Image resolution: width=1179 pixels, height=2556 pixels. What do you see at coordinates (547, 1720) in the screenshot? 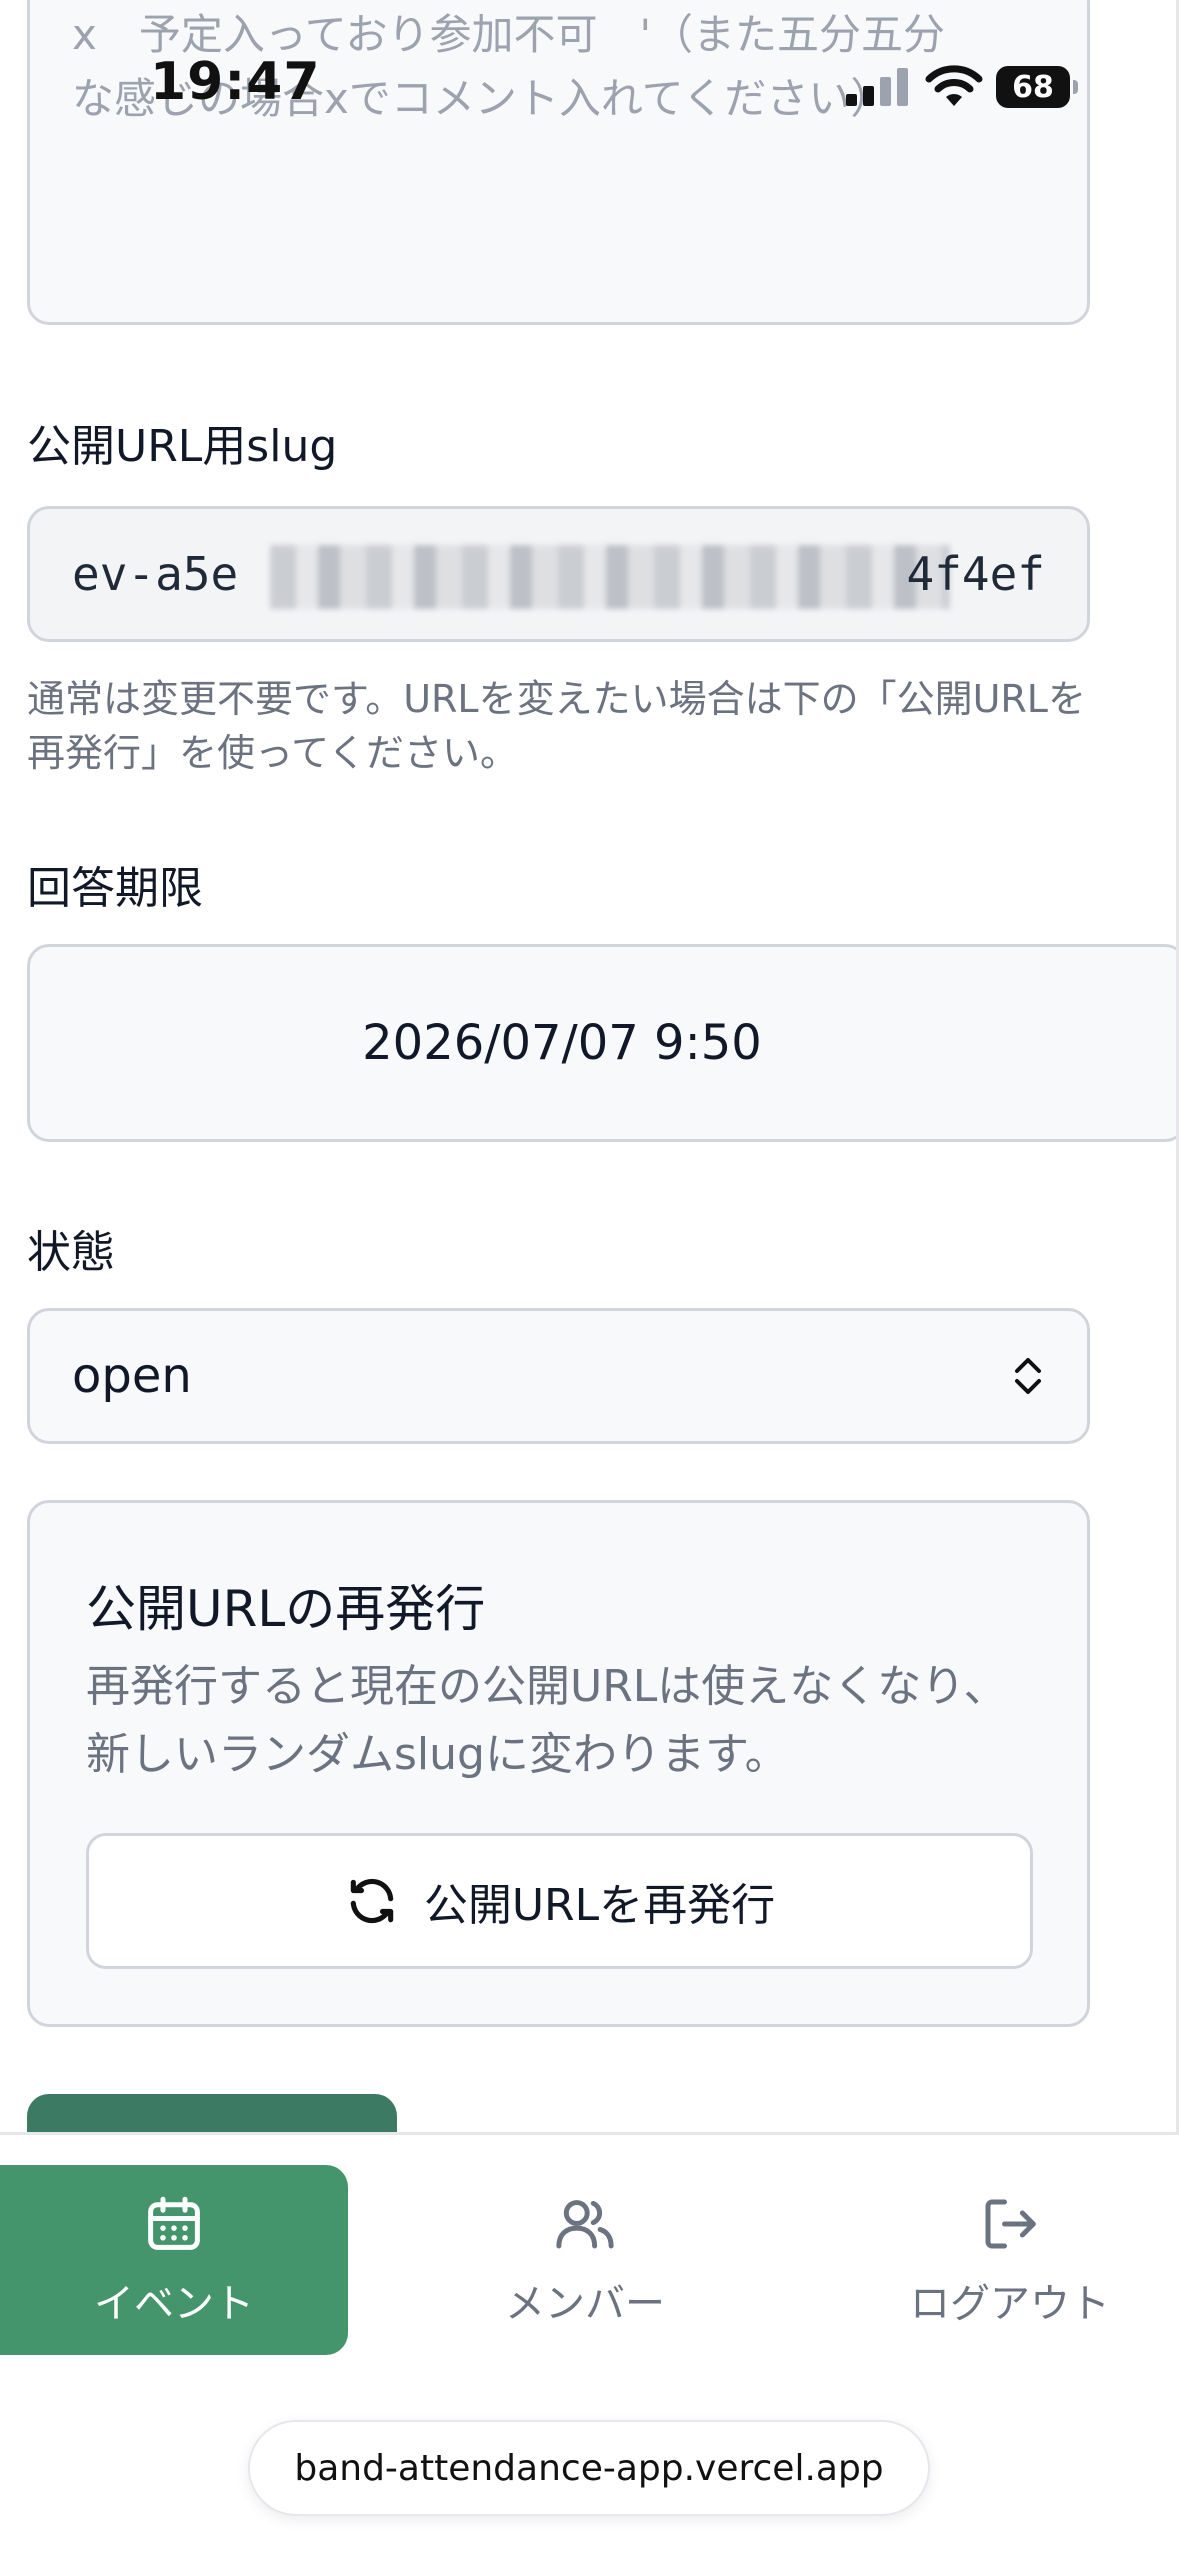
I see `reissue-description: 再発行すると現在の公開URLは使えなくなり、新しいランダムslugに変わります。` at bounding box center [547, 1720].